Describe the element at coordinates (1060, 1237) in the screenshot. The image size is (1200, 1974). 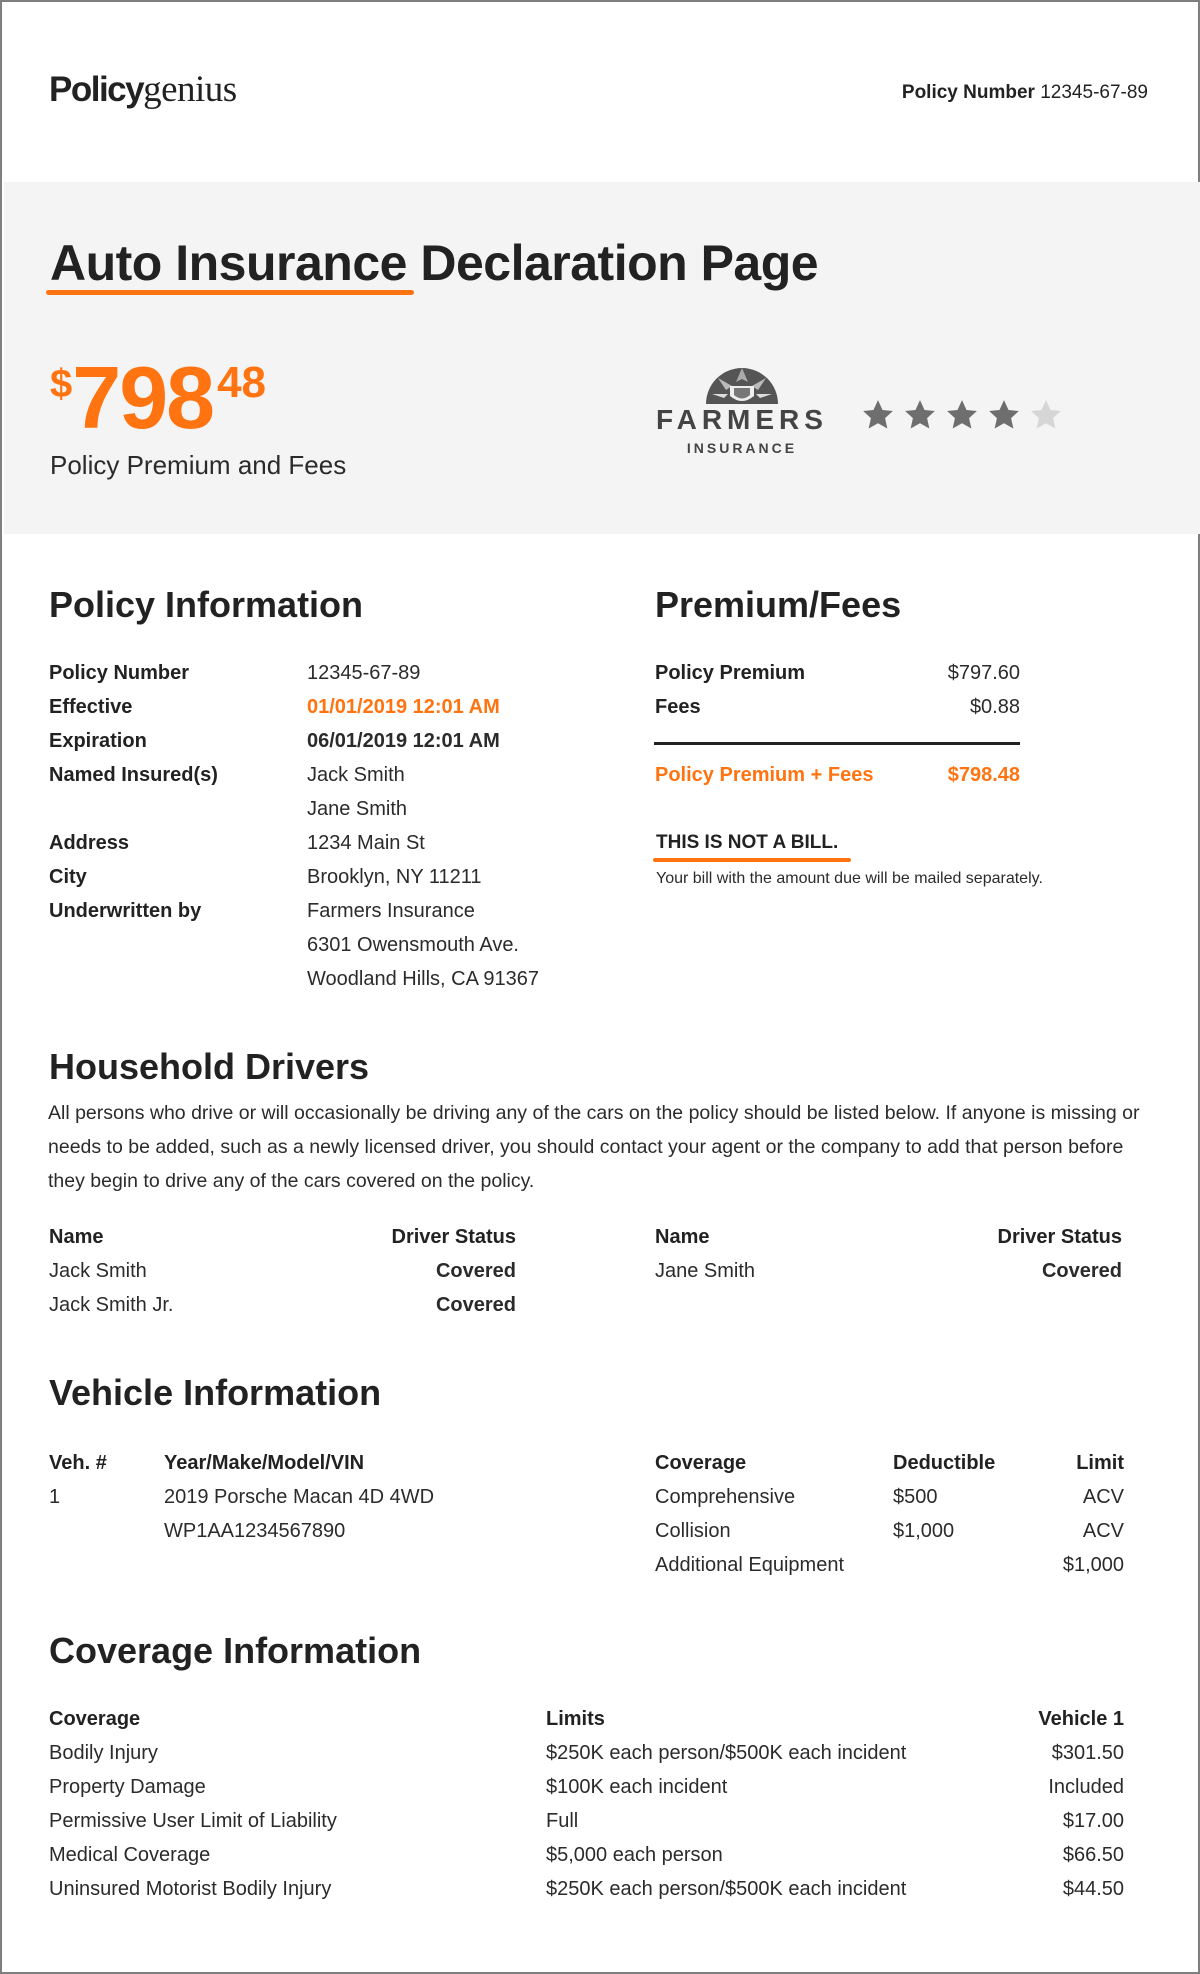
I see `drivers-col-status-2: Driver Status` at that location.